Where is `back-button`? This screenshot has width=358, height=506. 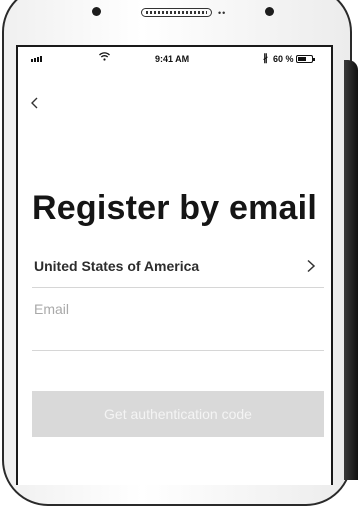
back-button is located at coordinates (36, 103).